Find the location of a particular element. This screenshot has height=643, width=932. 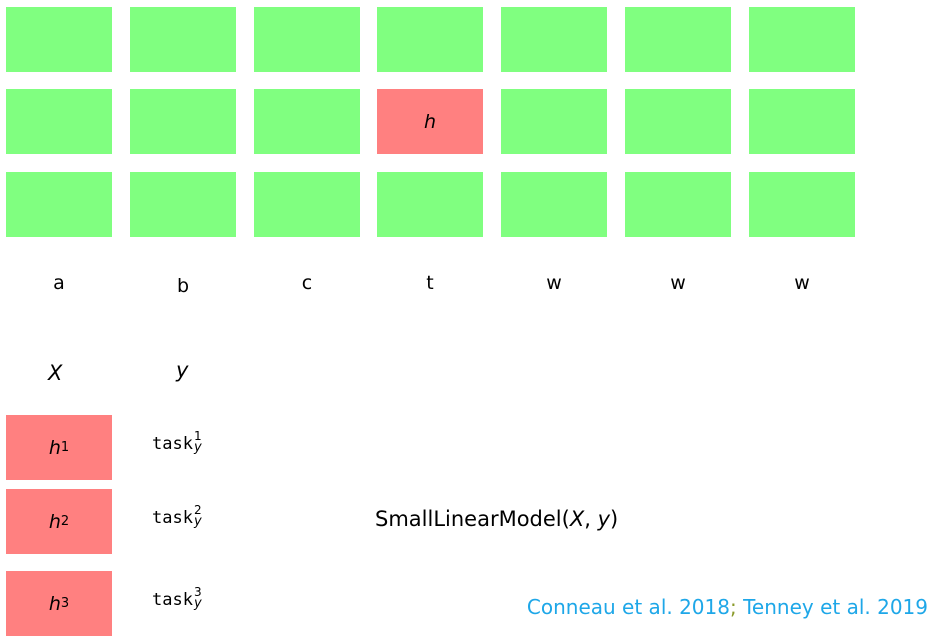

h-subscript: 1 is located at coordinates (65, 447).